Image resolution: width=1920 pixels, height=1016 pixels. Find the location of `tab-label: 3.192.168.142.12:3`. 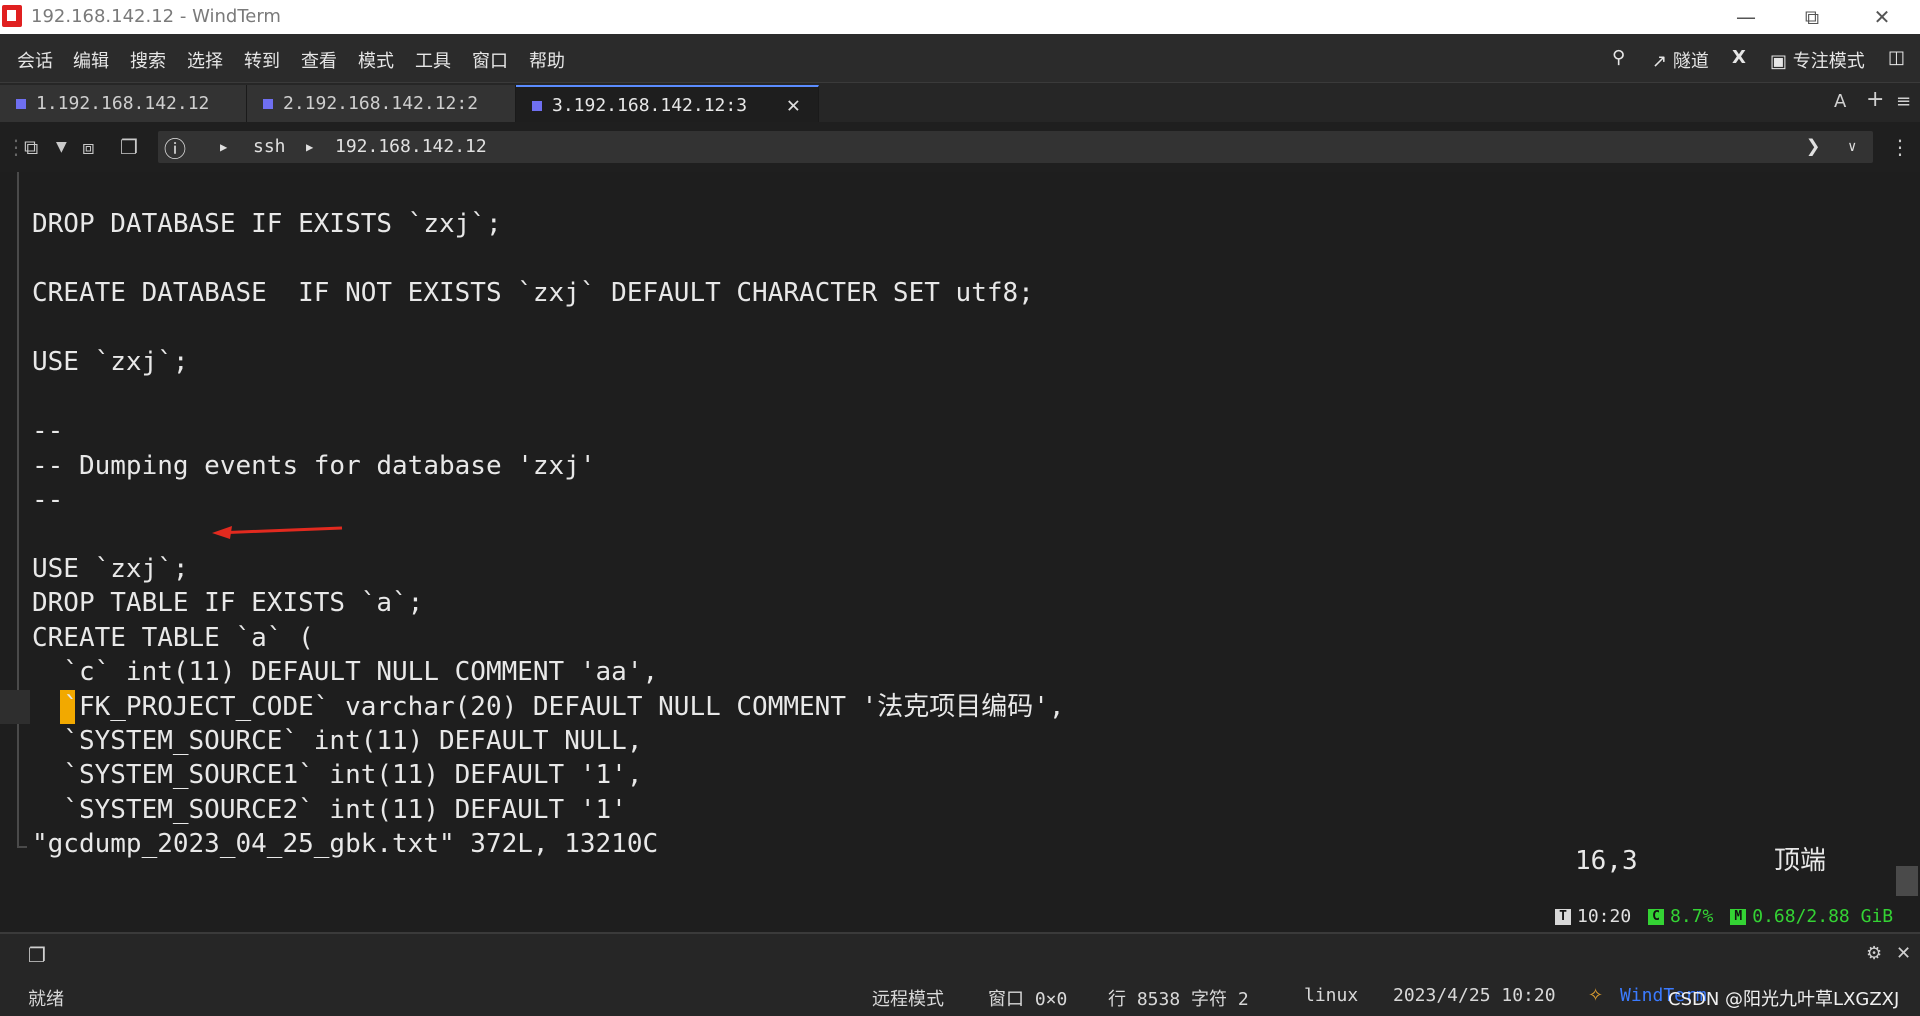

tab-label: 3.192.168.142.12:3 is located at coordinates (650, 105).